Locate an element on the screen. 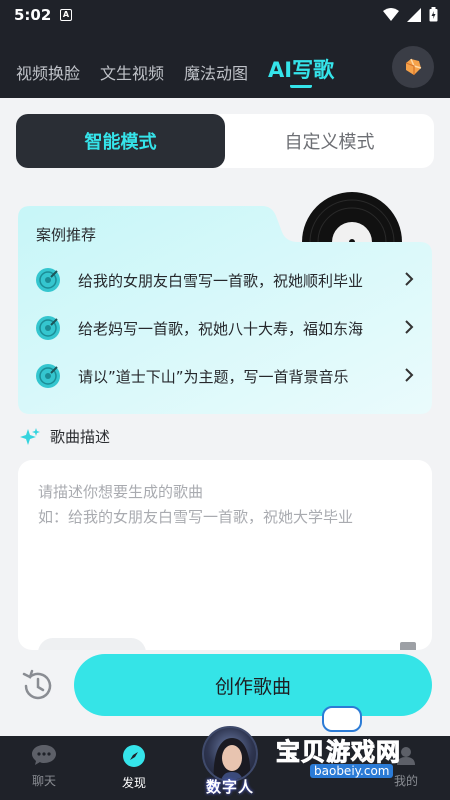 This screenshot has width=450, height=800. tab-text-to-video: 文生视频 is located at coordinates (132, 72).